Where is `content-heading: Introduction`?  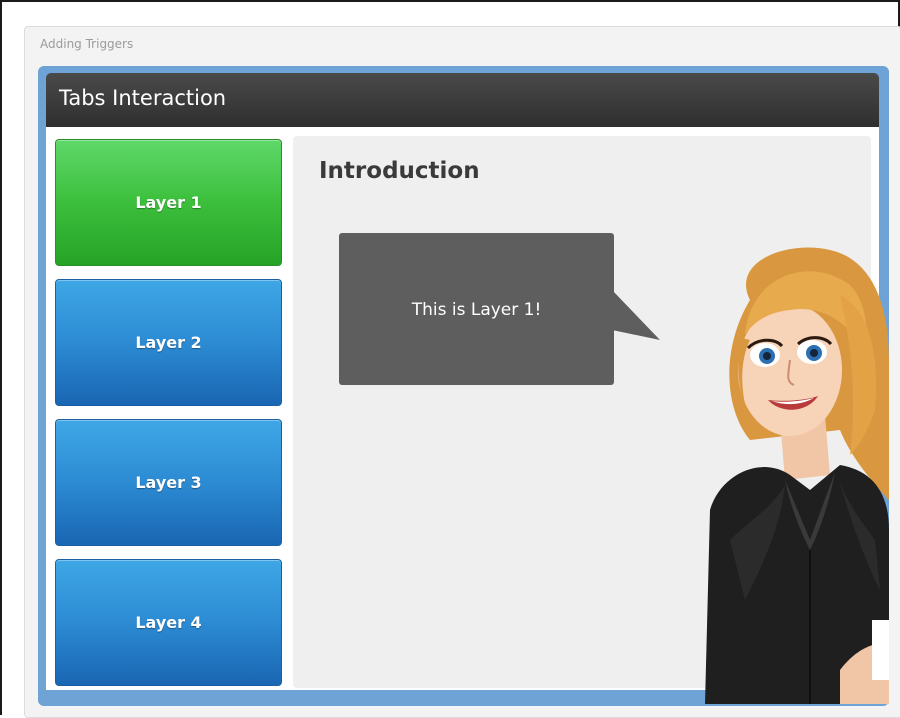 content-heading: Introduction is located at coordinates (399, 171).